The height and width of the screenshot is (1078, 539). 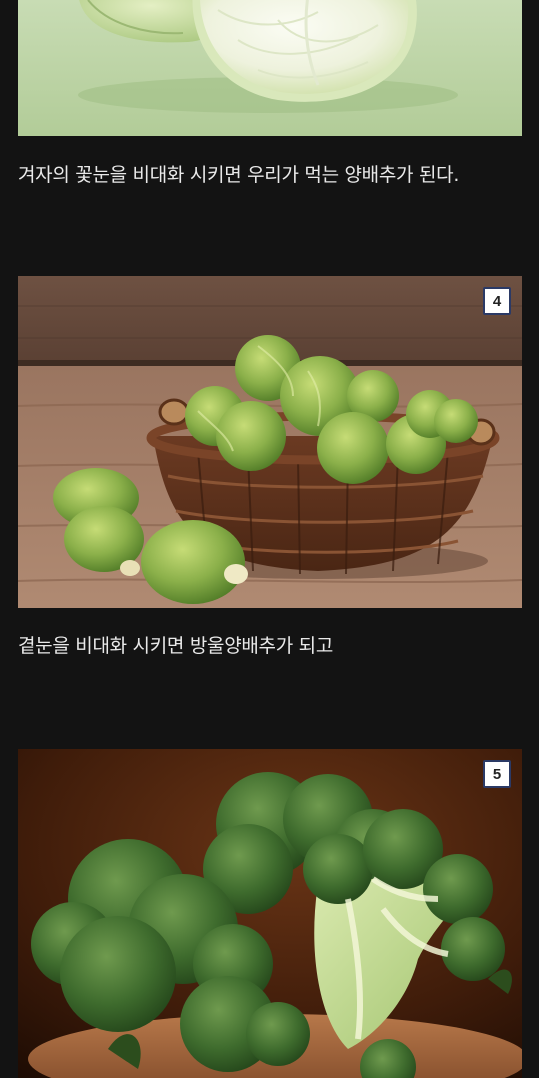 What do you see at coordinates (497, 301) in the screenshot?
I see `slide-number-badge: 4` at bounding box center [497, 301].